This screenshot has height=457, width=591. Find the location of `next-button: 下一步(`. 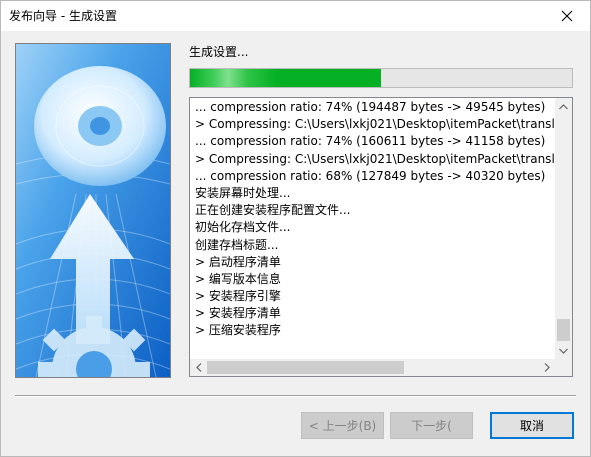

next-button: 下一步( is located at coordinates (431, 425).